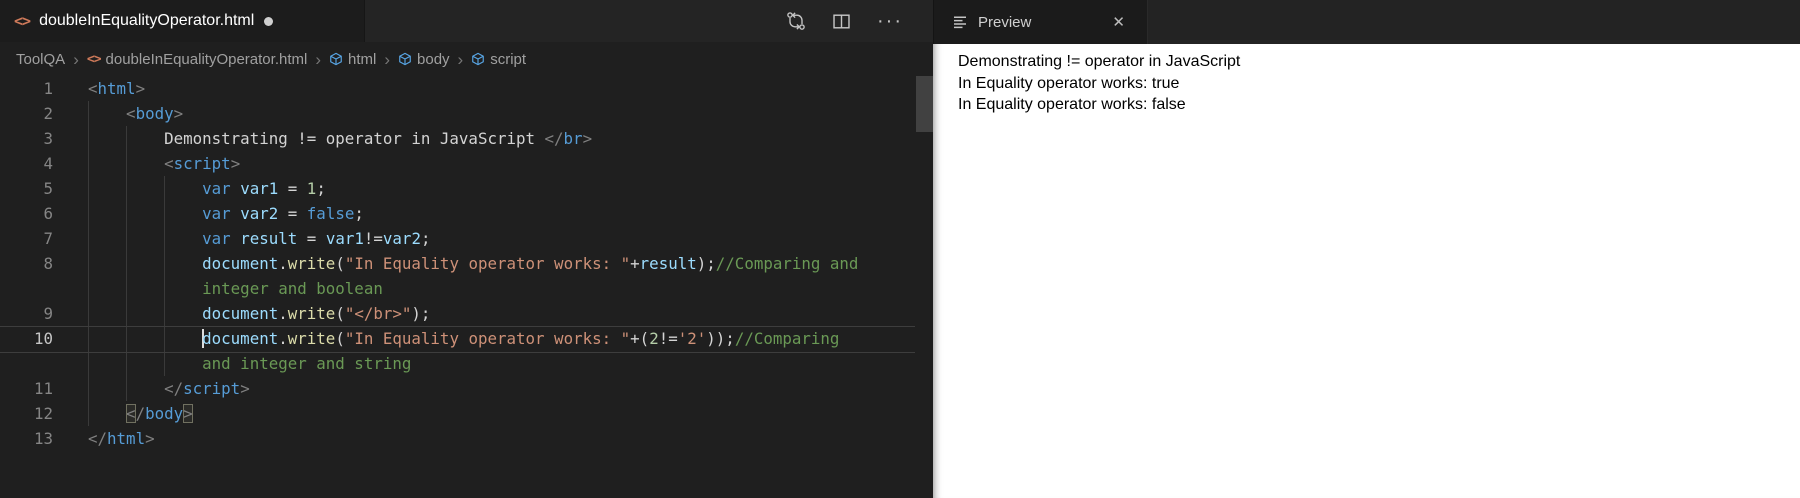 This screenshot has width=1800, height=498. What do you see at coordinates (283, 213) in the screenshot?
I see `code-text: var var2 = false;` at bounding box center [283, 213].